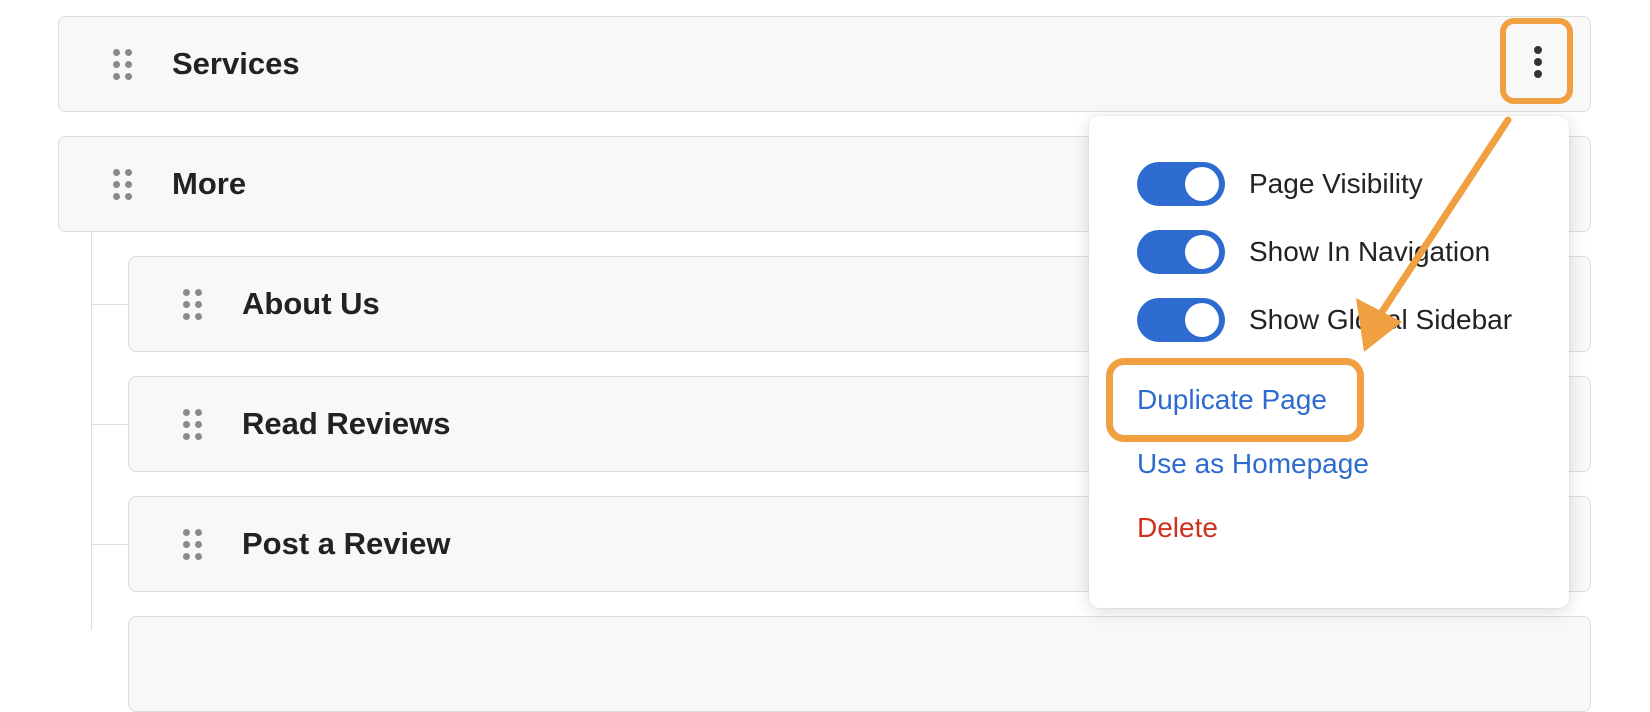 This screenshot has height=712, width=1650. I want to click on page-row-services: Services, so click(824, 64).